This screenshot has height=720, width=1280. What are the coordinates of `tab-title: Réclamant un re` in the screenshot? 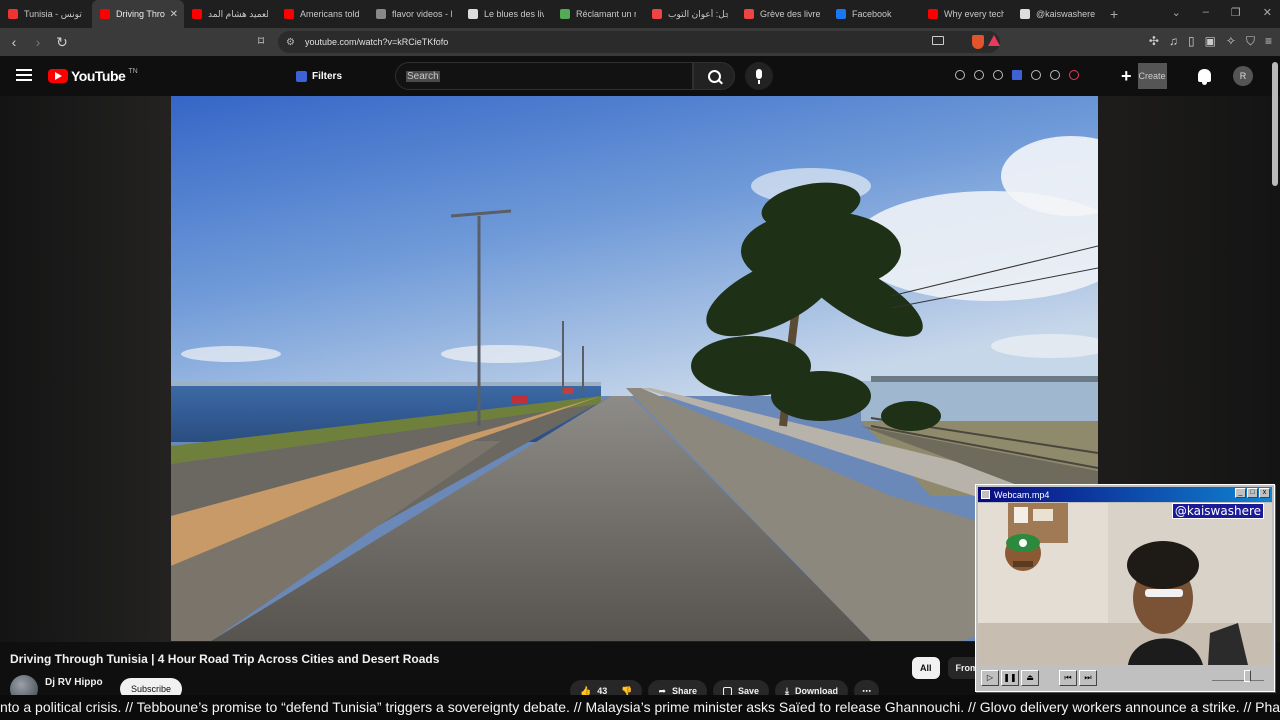 It's located at (606, 14).